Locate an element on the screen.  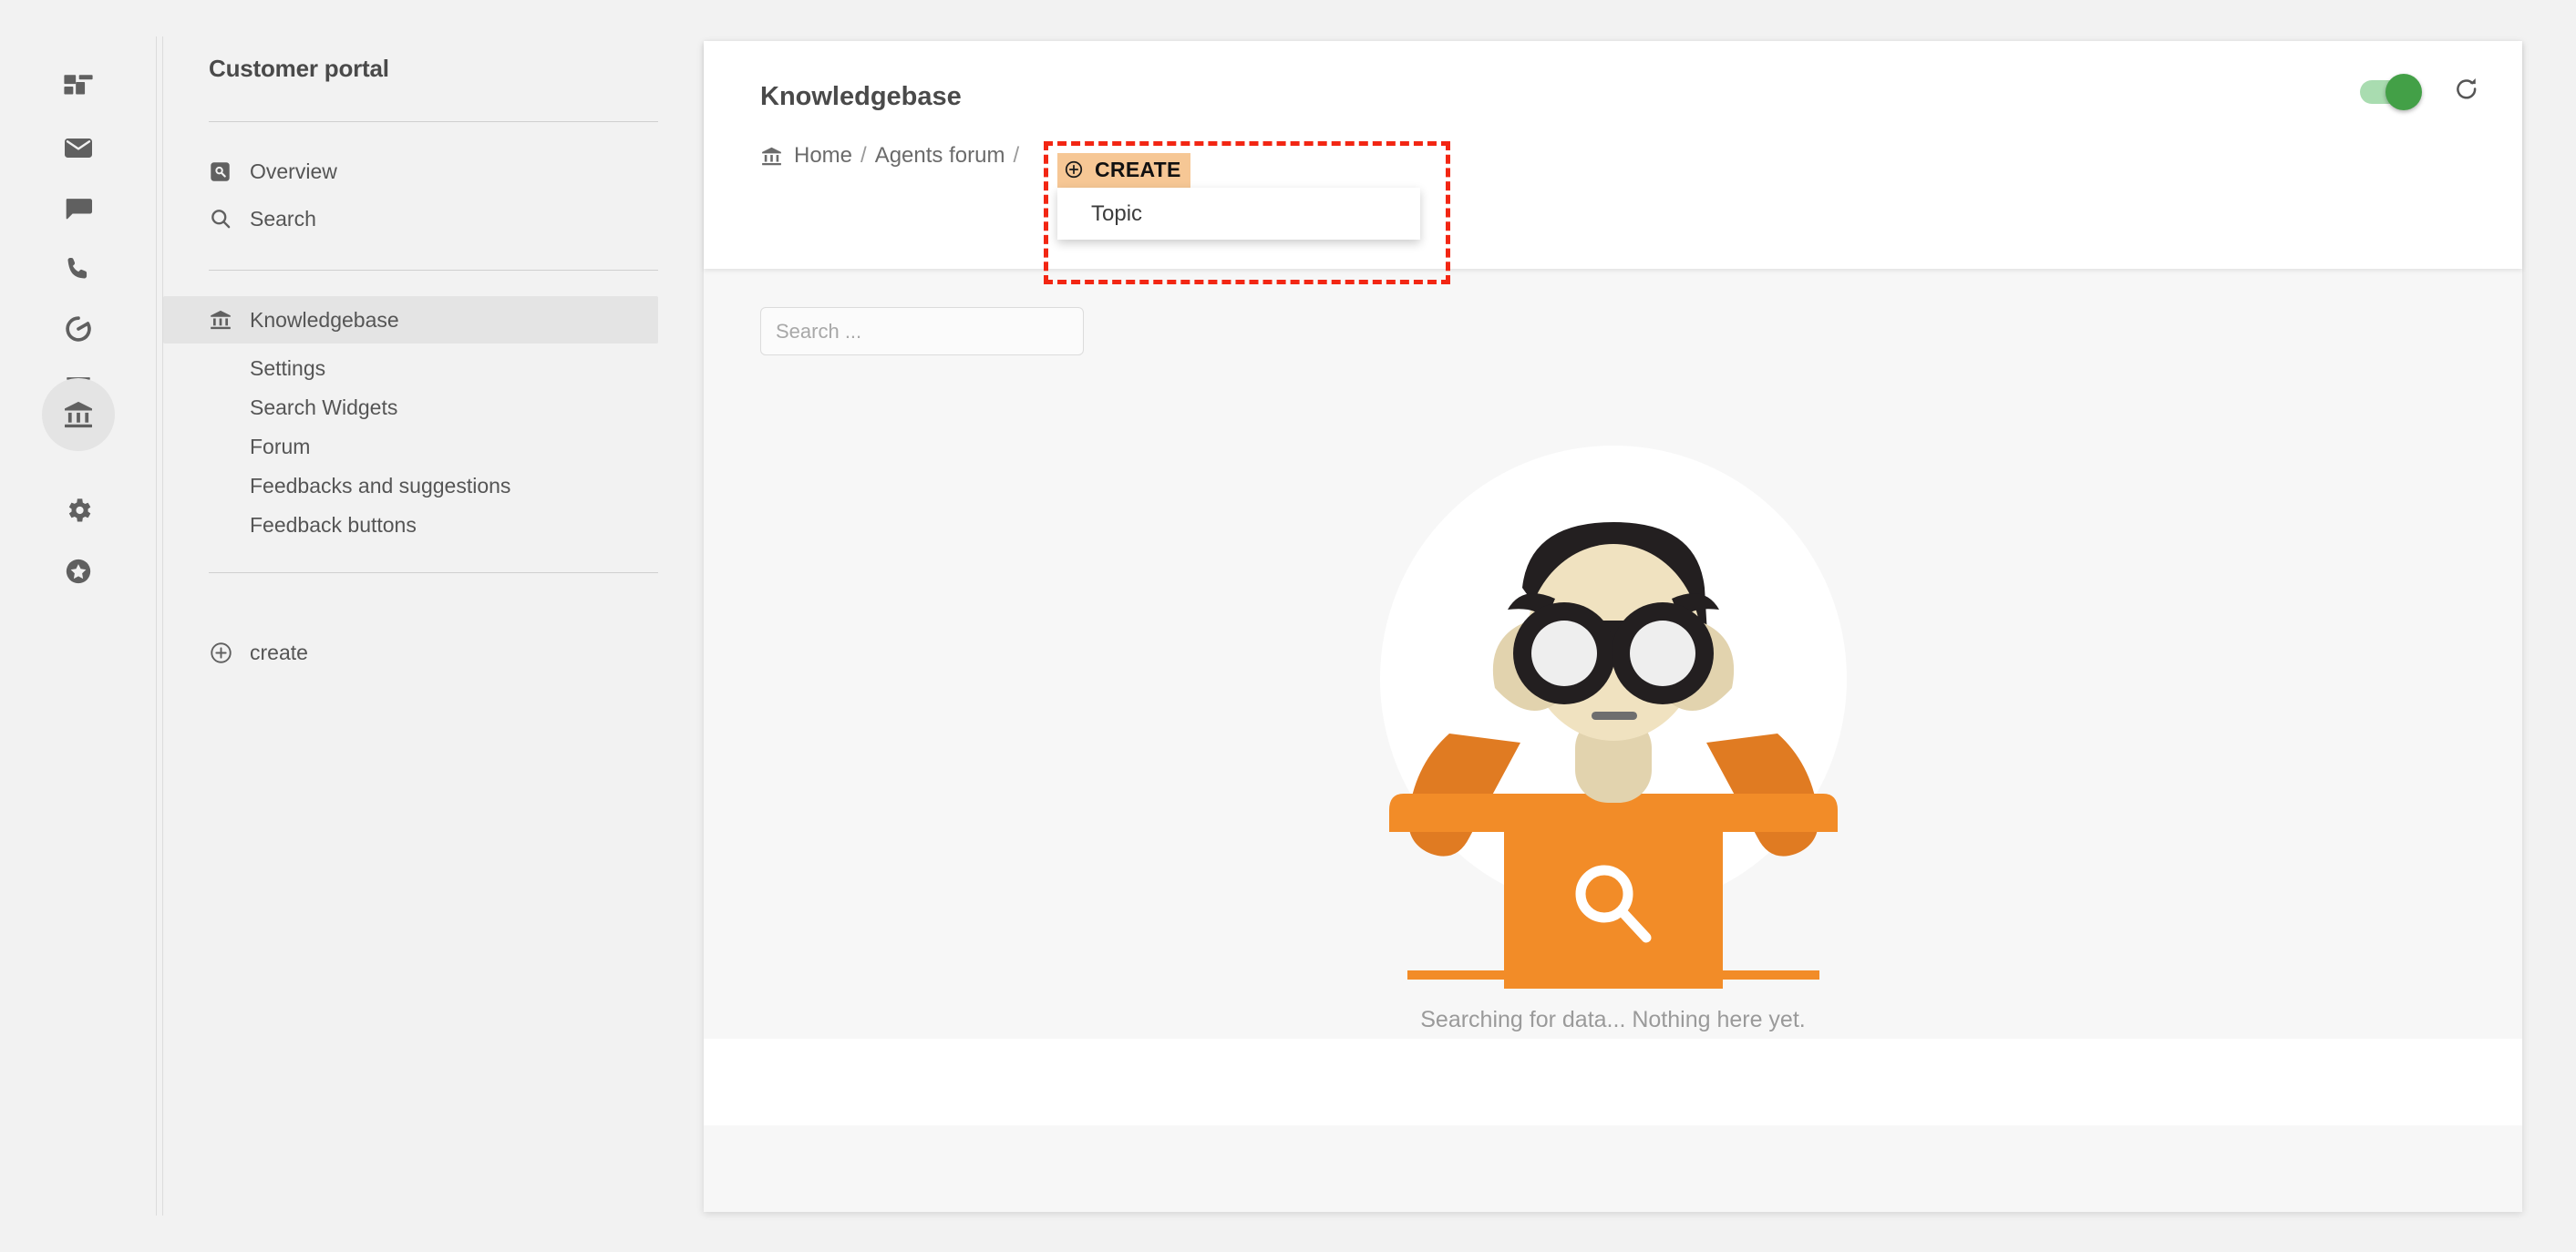
sidebar-subitem-feedbacks-and-suggestions: Feedbacks and suggestions is located at coordinates (433, 486).